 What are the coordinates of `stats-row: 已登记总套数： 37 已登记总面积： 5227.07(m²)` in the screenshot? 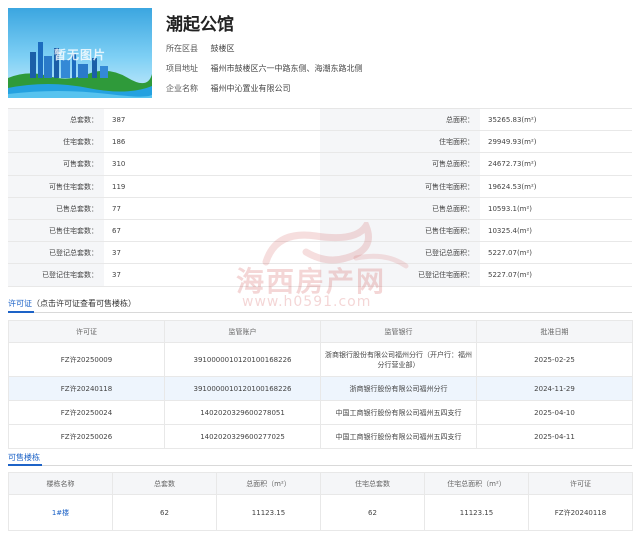 It's located at (320, 253).